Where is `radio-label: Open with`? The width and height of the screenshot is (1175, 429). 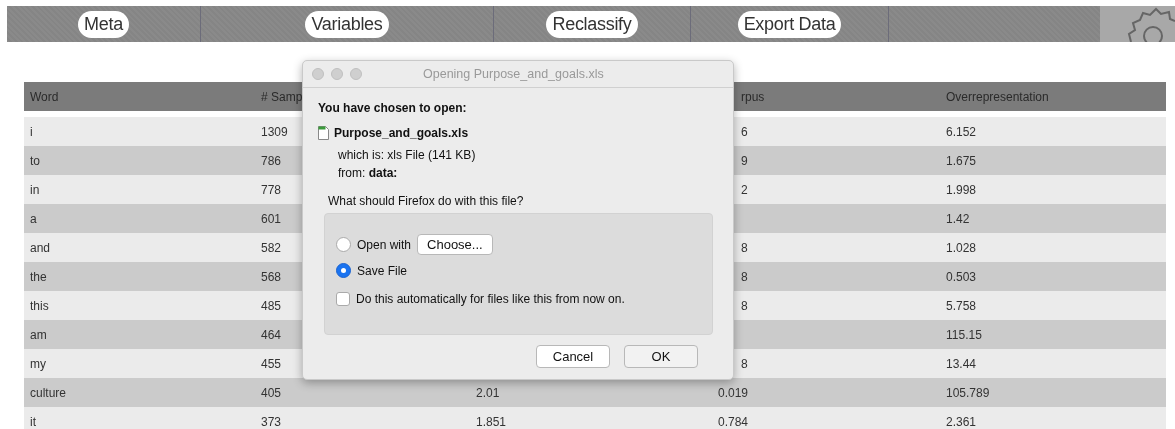 radio-label: Open with is located at coordinates (384, 244).